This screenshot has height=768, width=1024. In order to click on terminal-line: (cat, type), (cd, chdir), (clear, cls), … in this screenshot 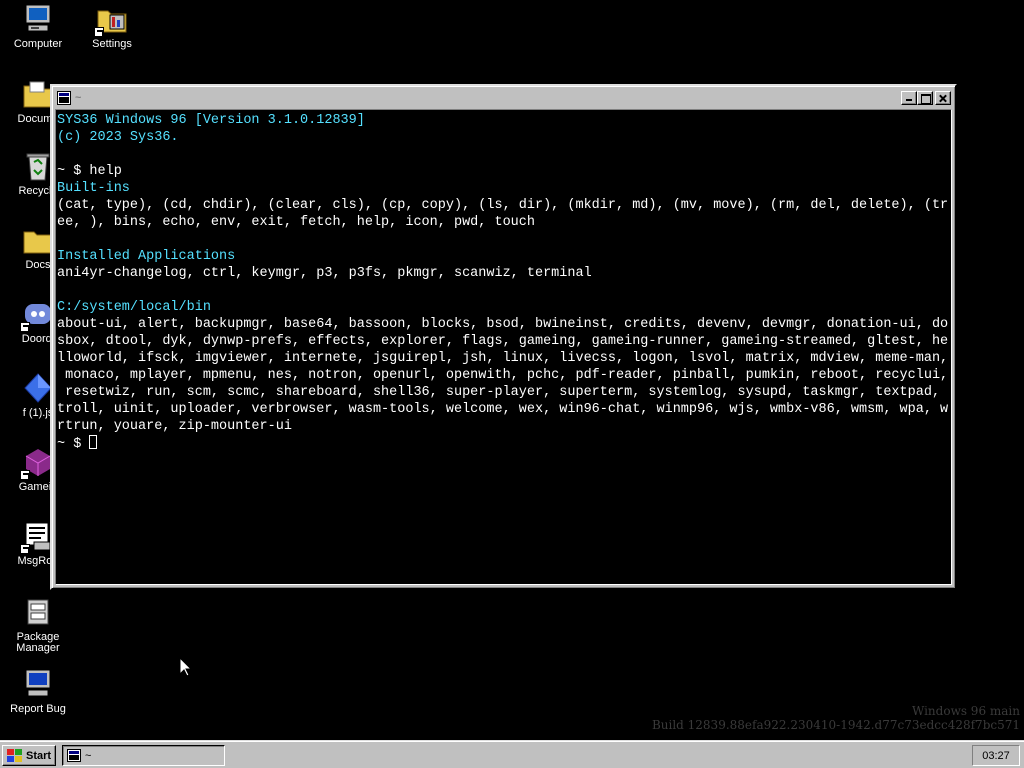, I will do `click(503, 205)`.